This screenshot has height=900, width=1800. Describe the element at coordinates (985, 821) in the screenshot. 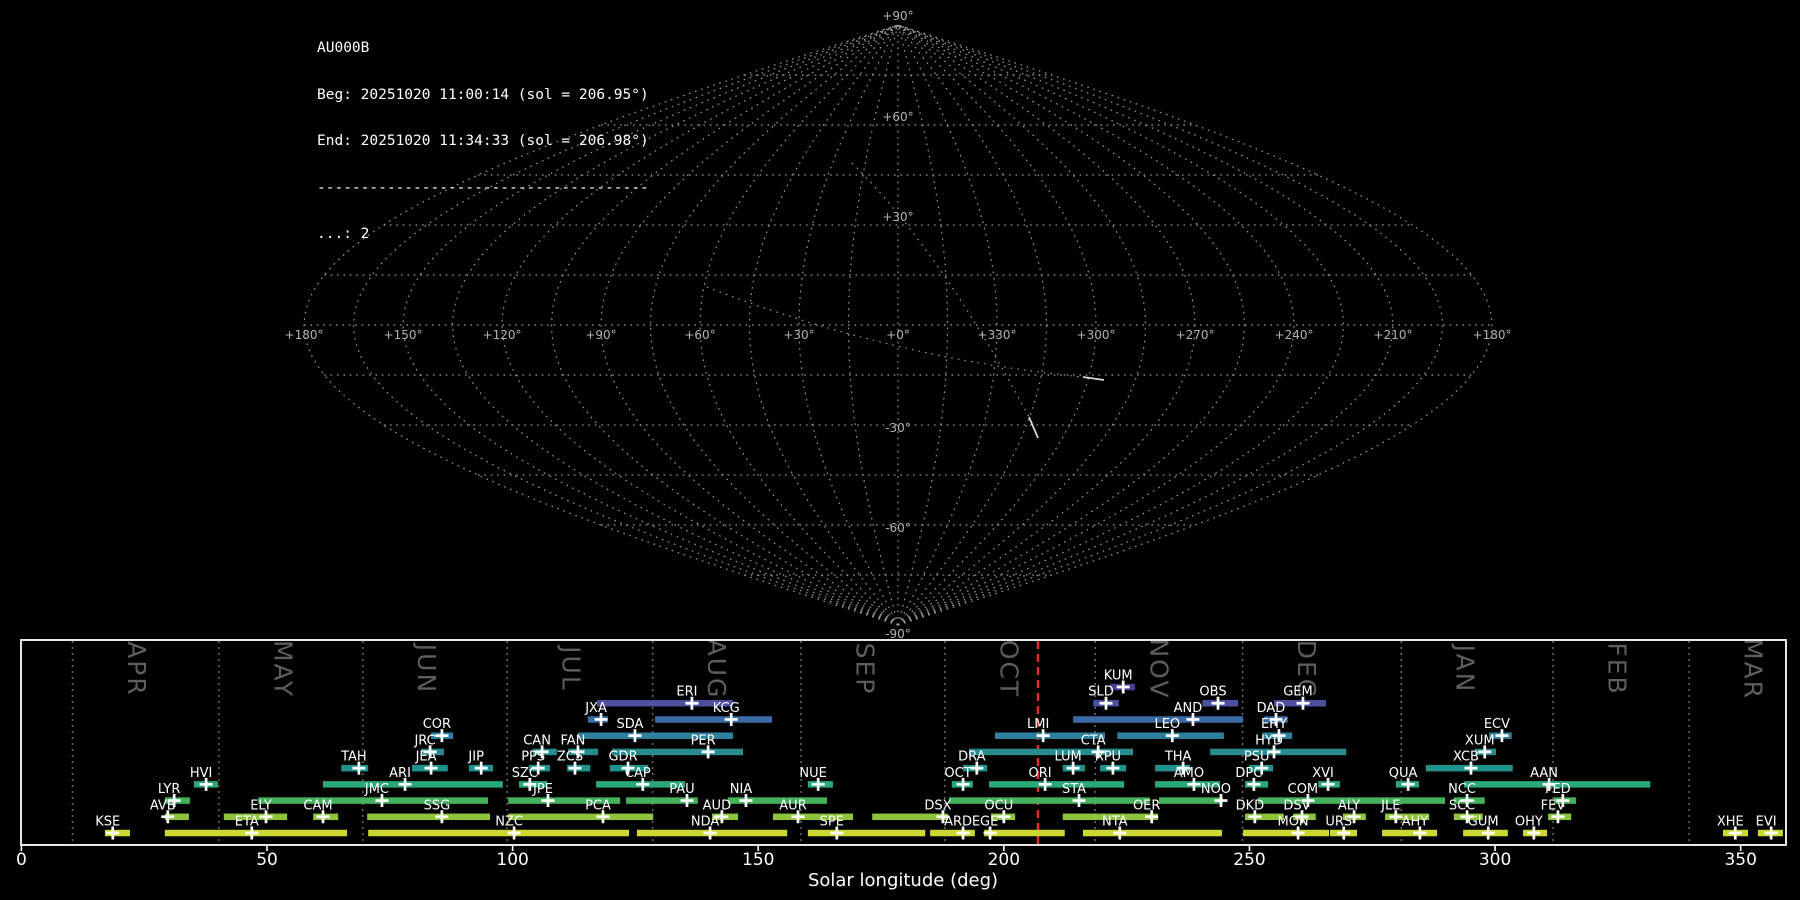

I see `shower-code-label: EGE` at that location.